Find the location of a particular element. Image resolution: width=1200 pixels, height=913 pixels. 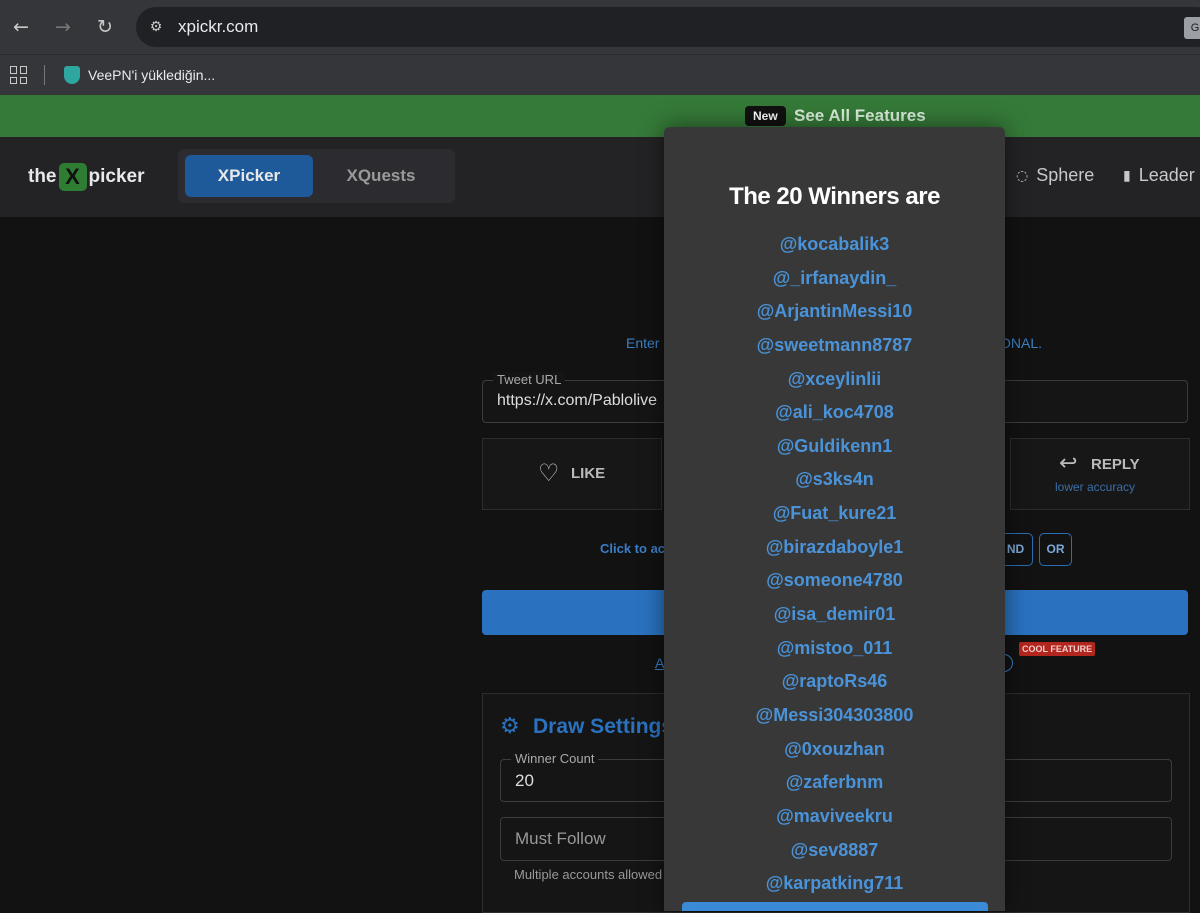

or-toggle: OR is located at coordinates (1055, 549).